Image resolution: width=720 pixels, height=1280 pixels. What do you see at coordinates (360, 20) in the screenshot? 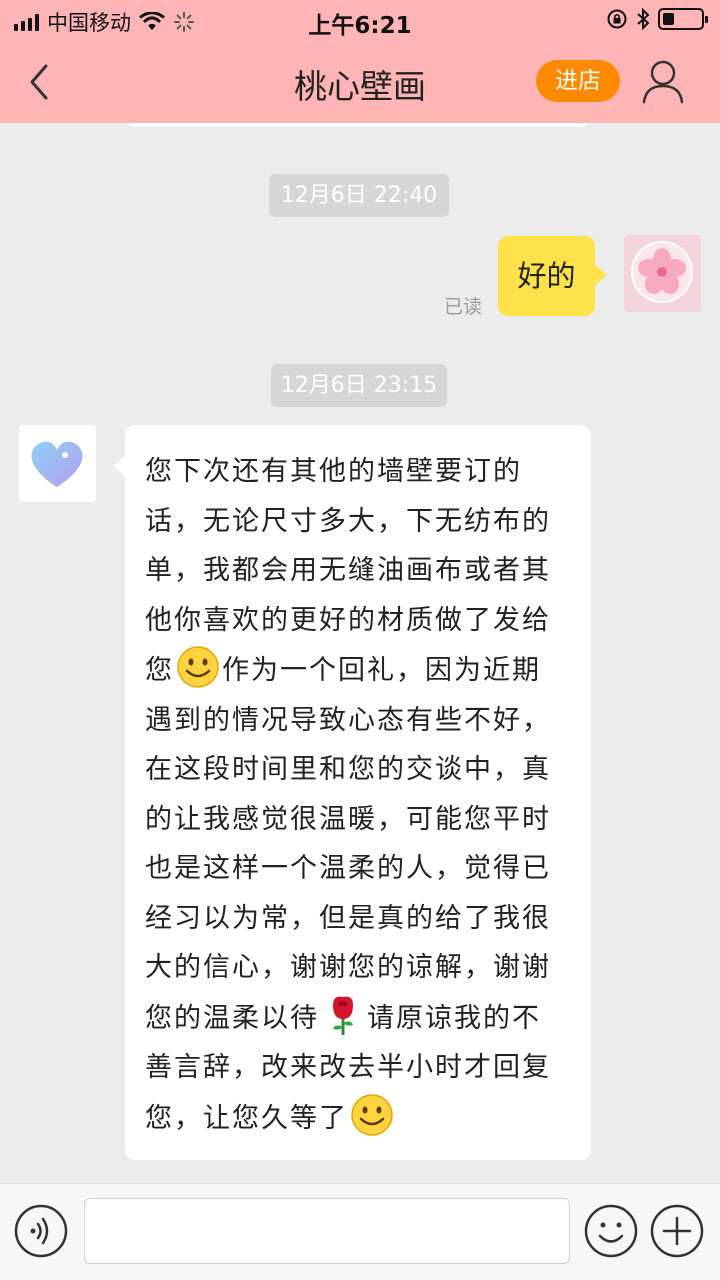
I see `status-bar: 中国移动 上午6:21` at bounding box center [360, 20].